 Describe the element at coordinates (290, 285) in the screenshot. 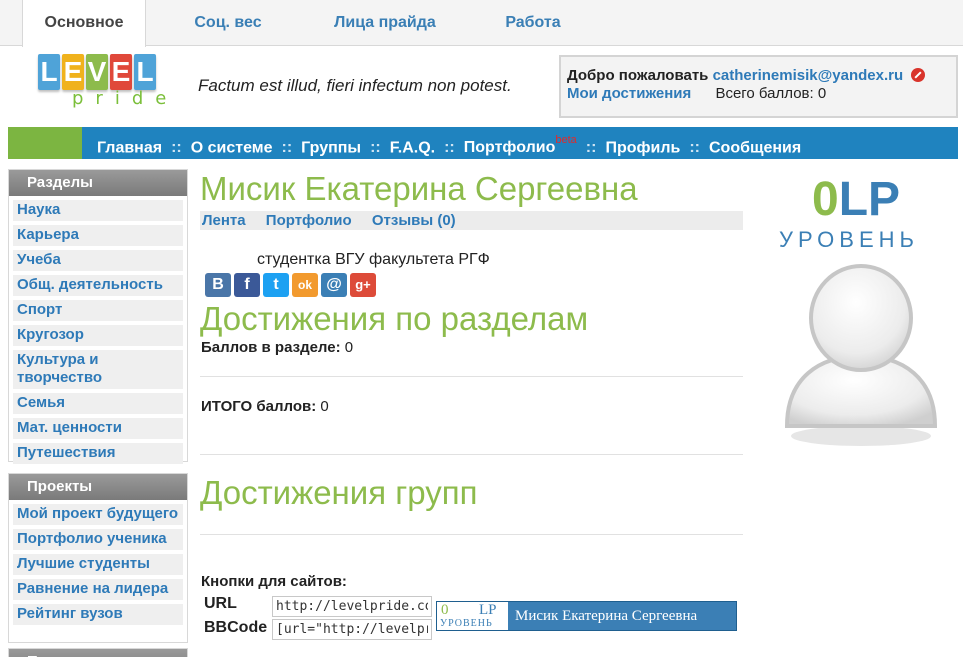

I see `share-buttons: В f t ok @ g+` at that location.